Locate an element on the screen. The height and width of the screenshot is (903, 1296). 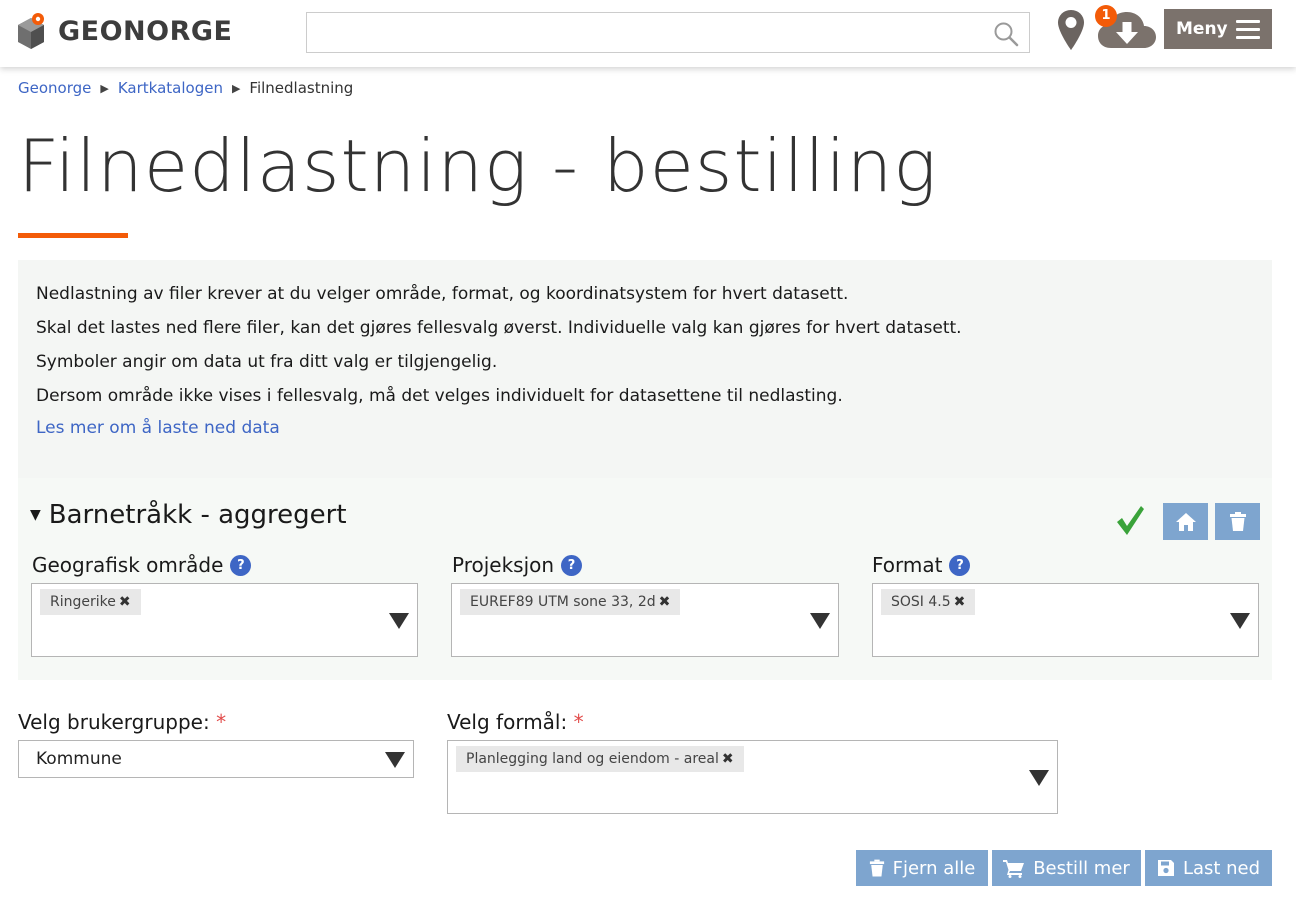
caret-down-icon: ▼ is located at coordinates (35, 515).